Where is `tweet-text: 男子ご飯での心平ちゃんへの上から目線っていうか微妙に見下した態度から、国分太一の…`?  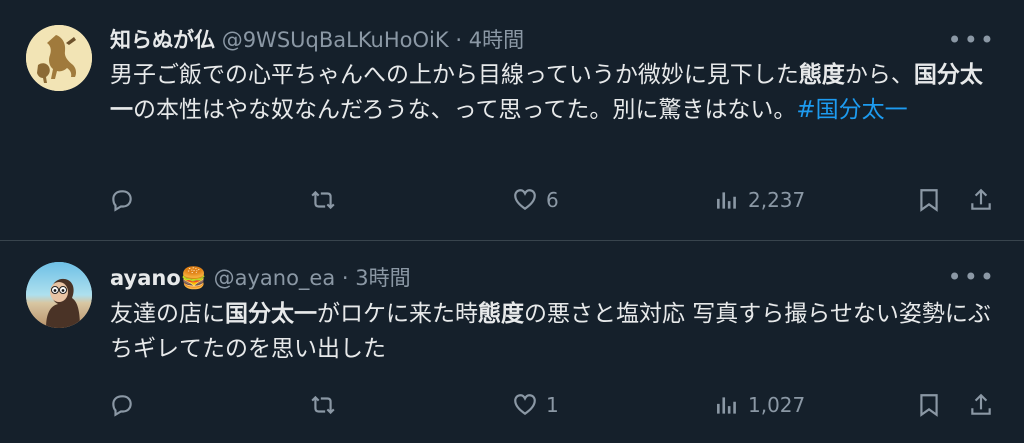 tweet-text: 男子ご飯での心平ちゃんへの上から目線っていうか微妙に見下した態度から、国分太一の… is located at coordinates (555, 93).